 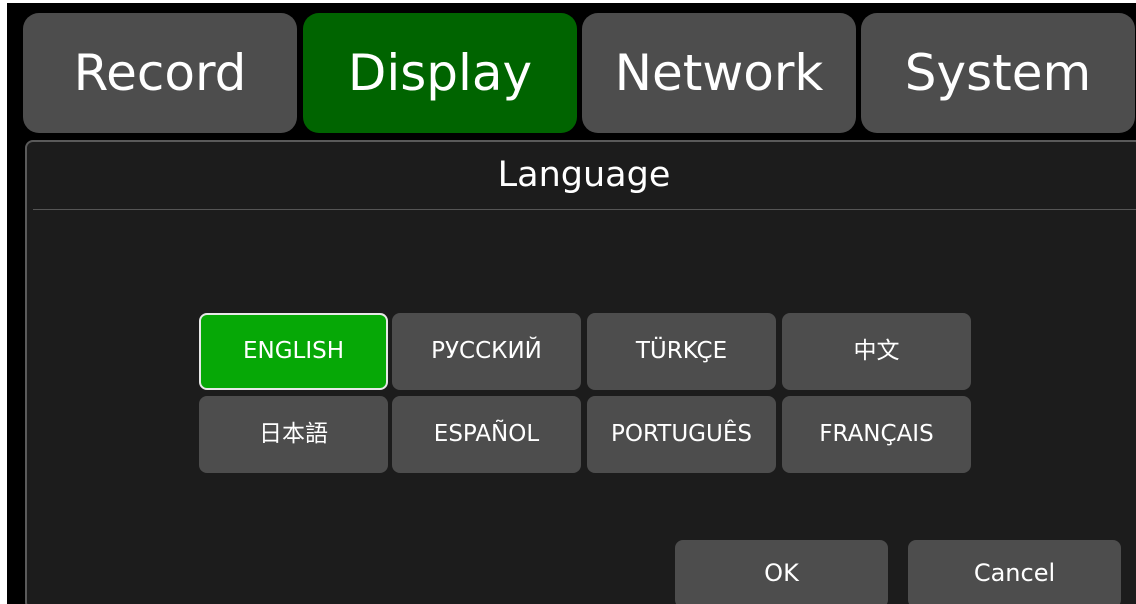 What do you see at coordinates (876, 434) in the screenshot?
I see `language-option-french: FRANÇAIS` at bounding box center [876, 434].